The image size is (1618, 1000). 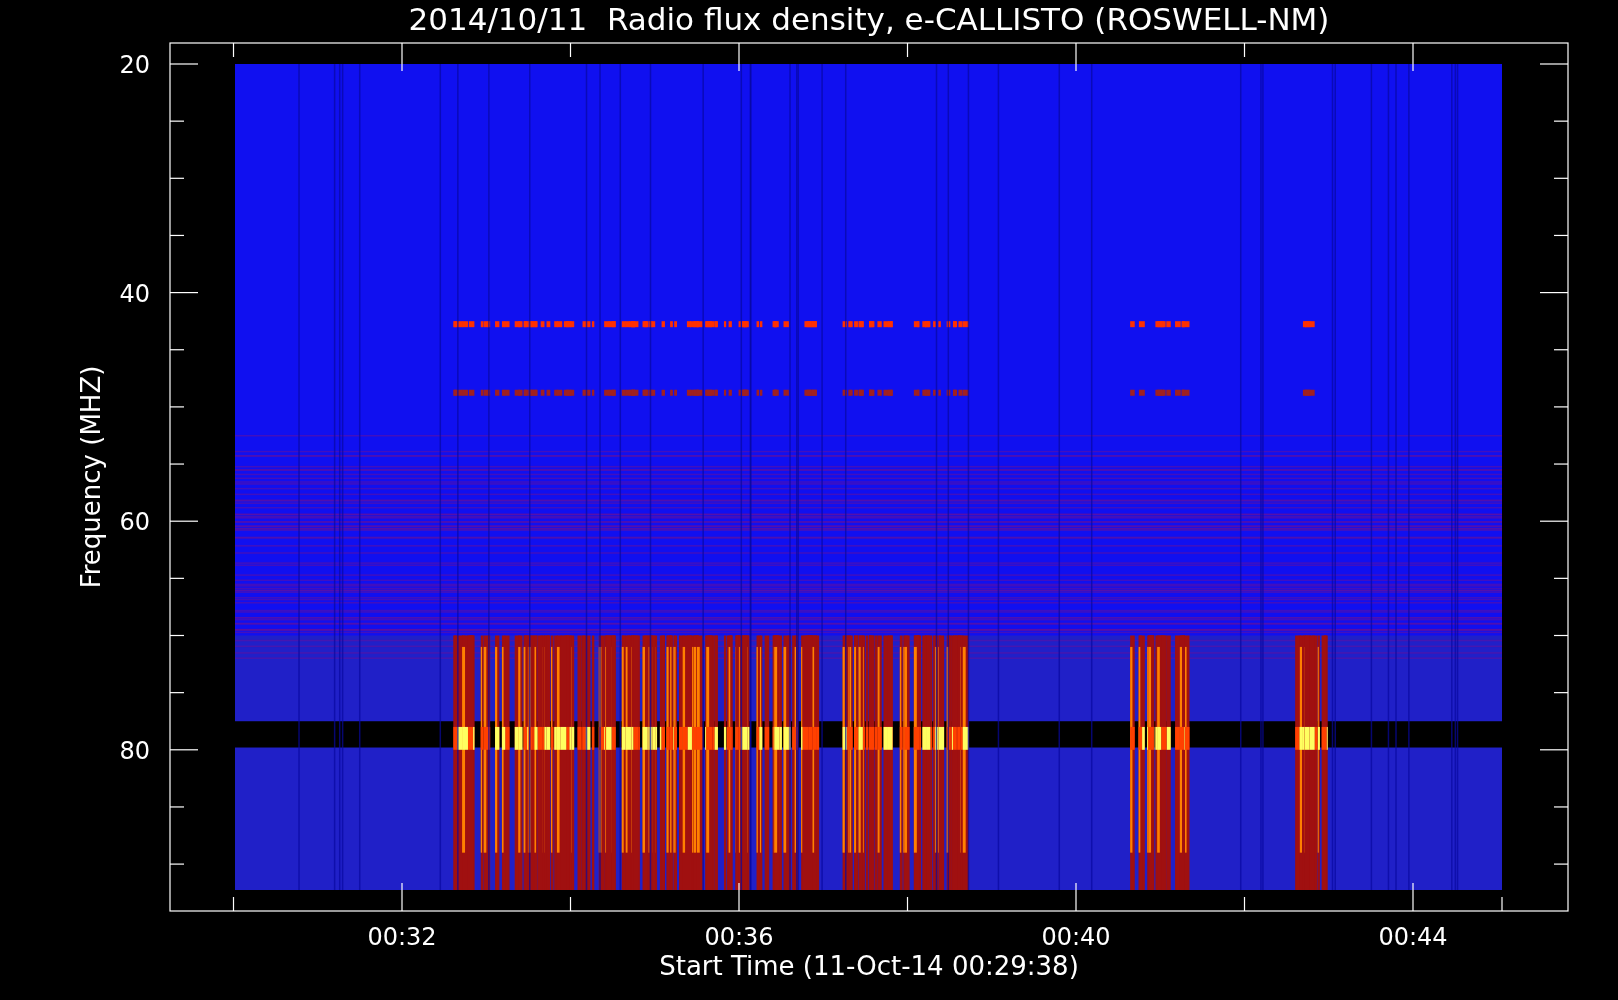 I want to click on x-tick-label: 00:32, so click(x=402, y=937).